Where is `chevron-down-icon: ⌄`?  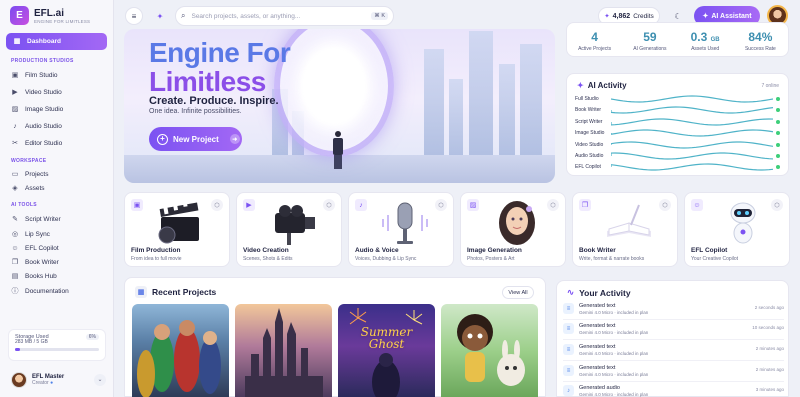 chevron-down-icon: ⌄ is located at coordinates (100, 379).